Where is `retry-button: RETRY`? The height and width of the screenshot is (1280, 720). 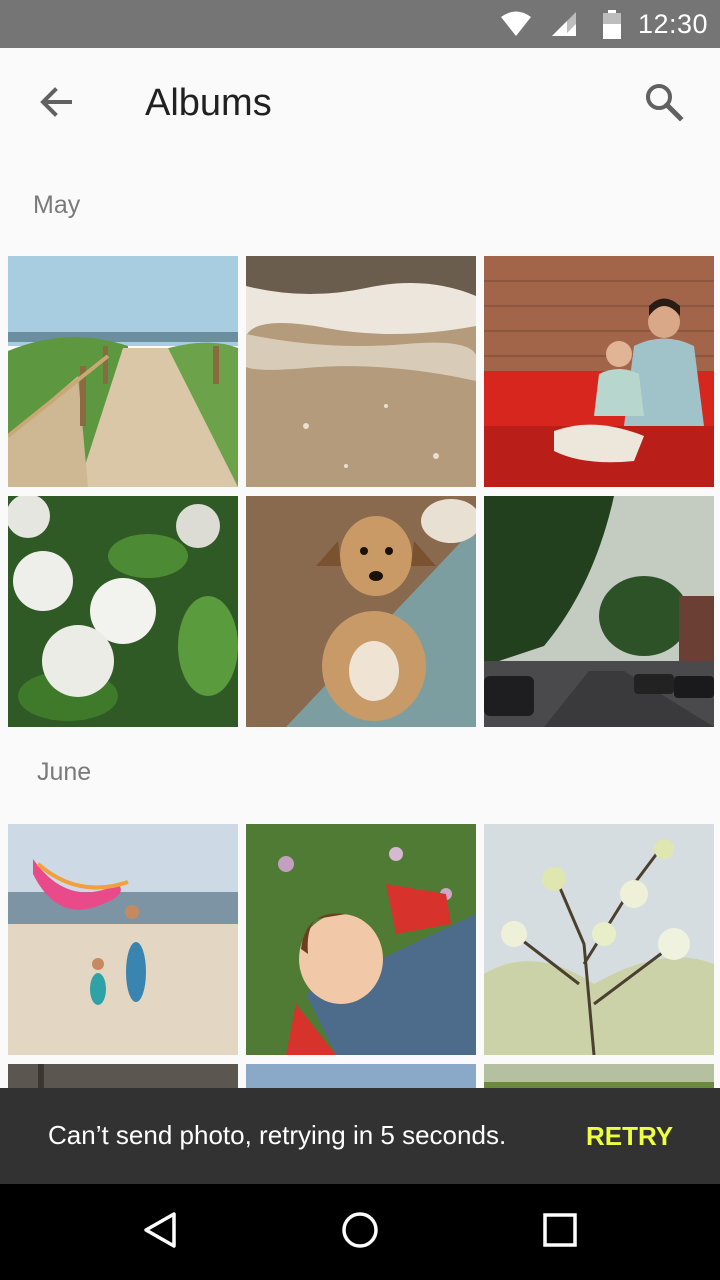
retry-button: RETRY is located at coordinates (629, 1136).